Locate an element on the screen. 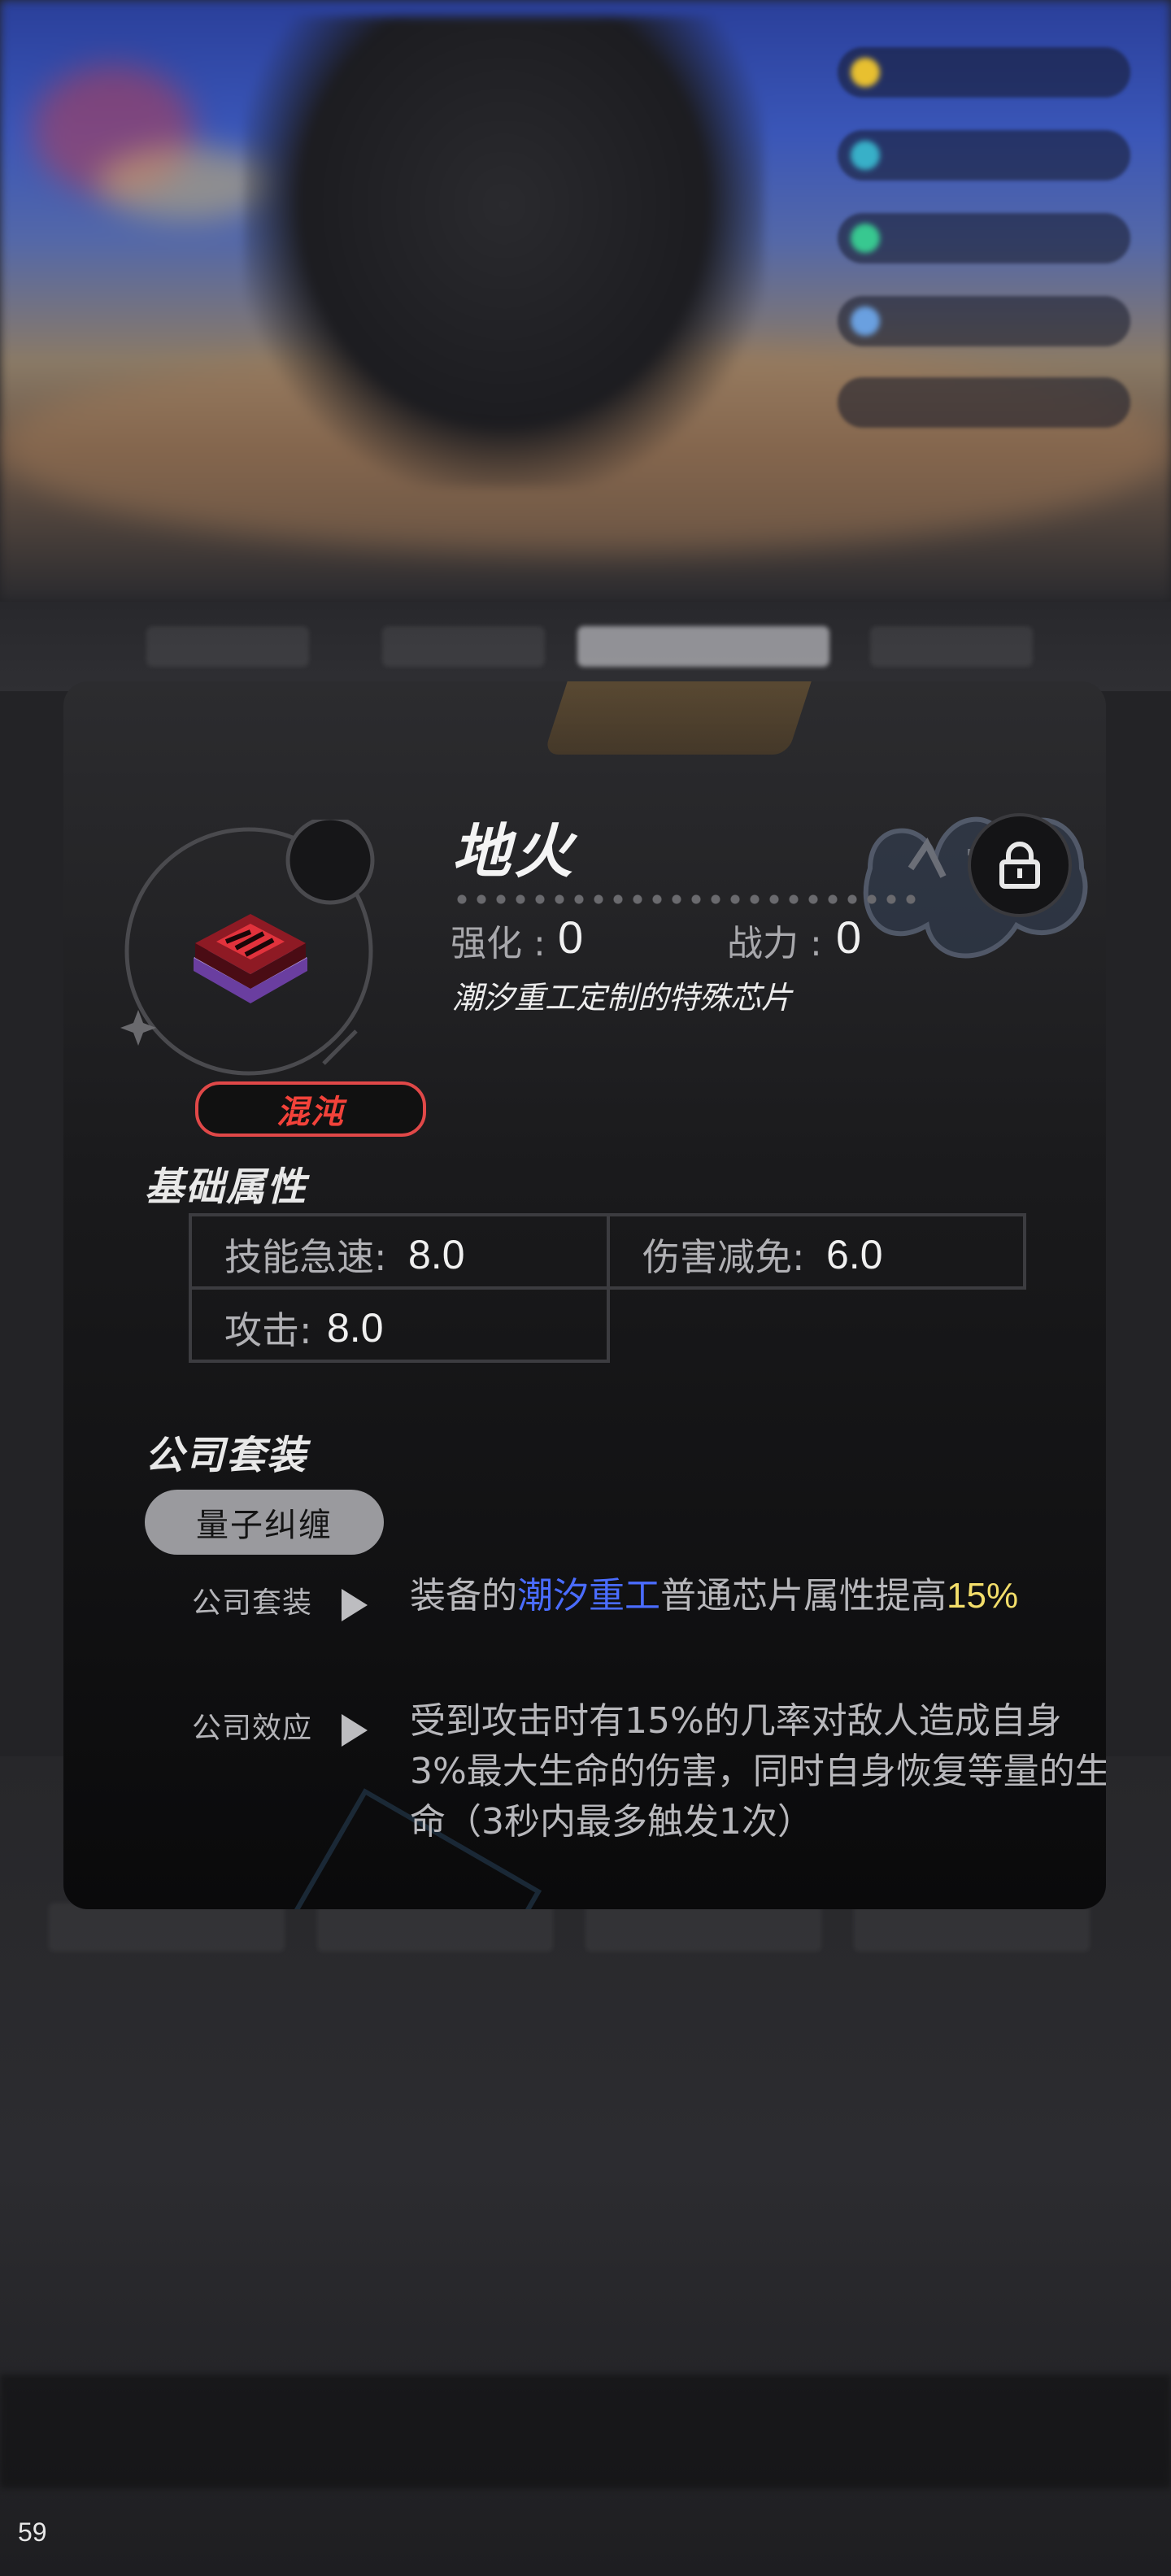 Image resolution: width=1171 pixels, height=2576 pixels. bonus-value: 15% is located at coordinates (983, 1596).